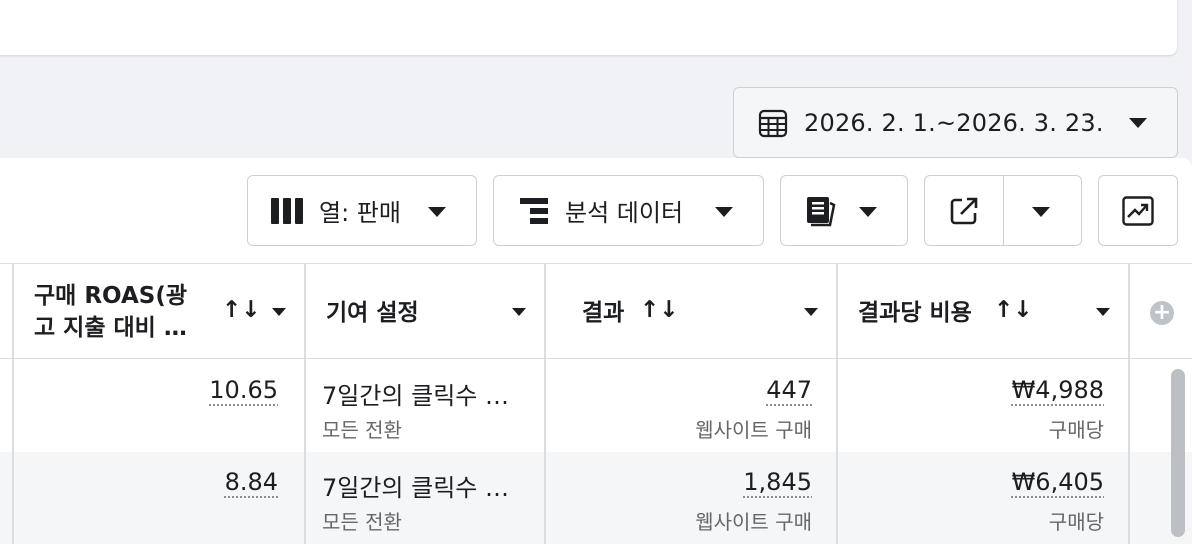  I want to click on header-results-label: 결과, so click(603, 313).